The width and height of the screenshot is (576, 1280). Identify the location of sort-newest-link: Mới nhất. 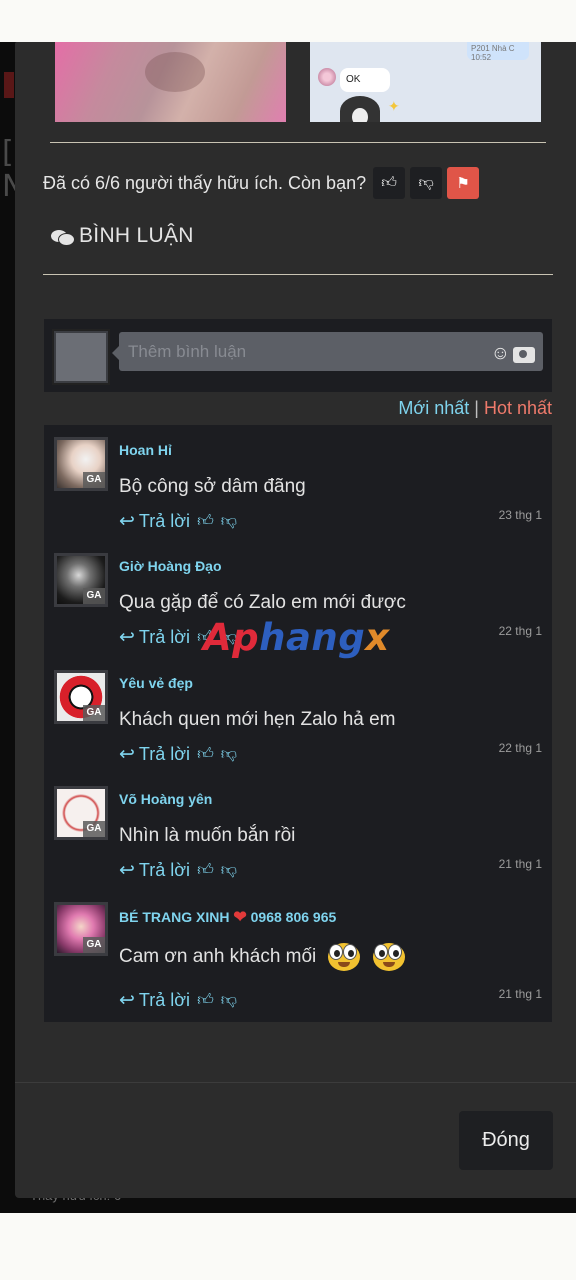
(433, 408).